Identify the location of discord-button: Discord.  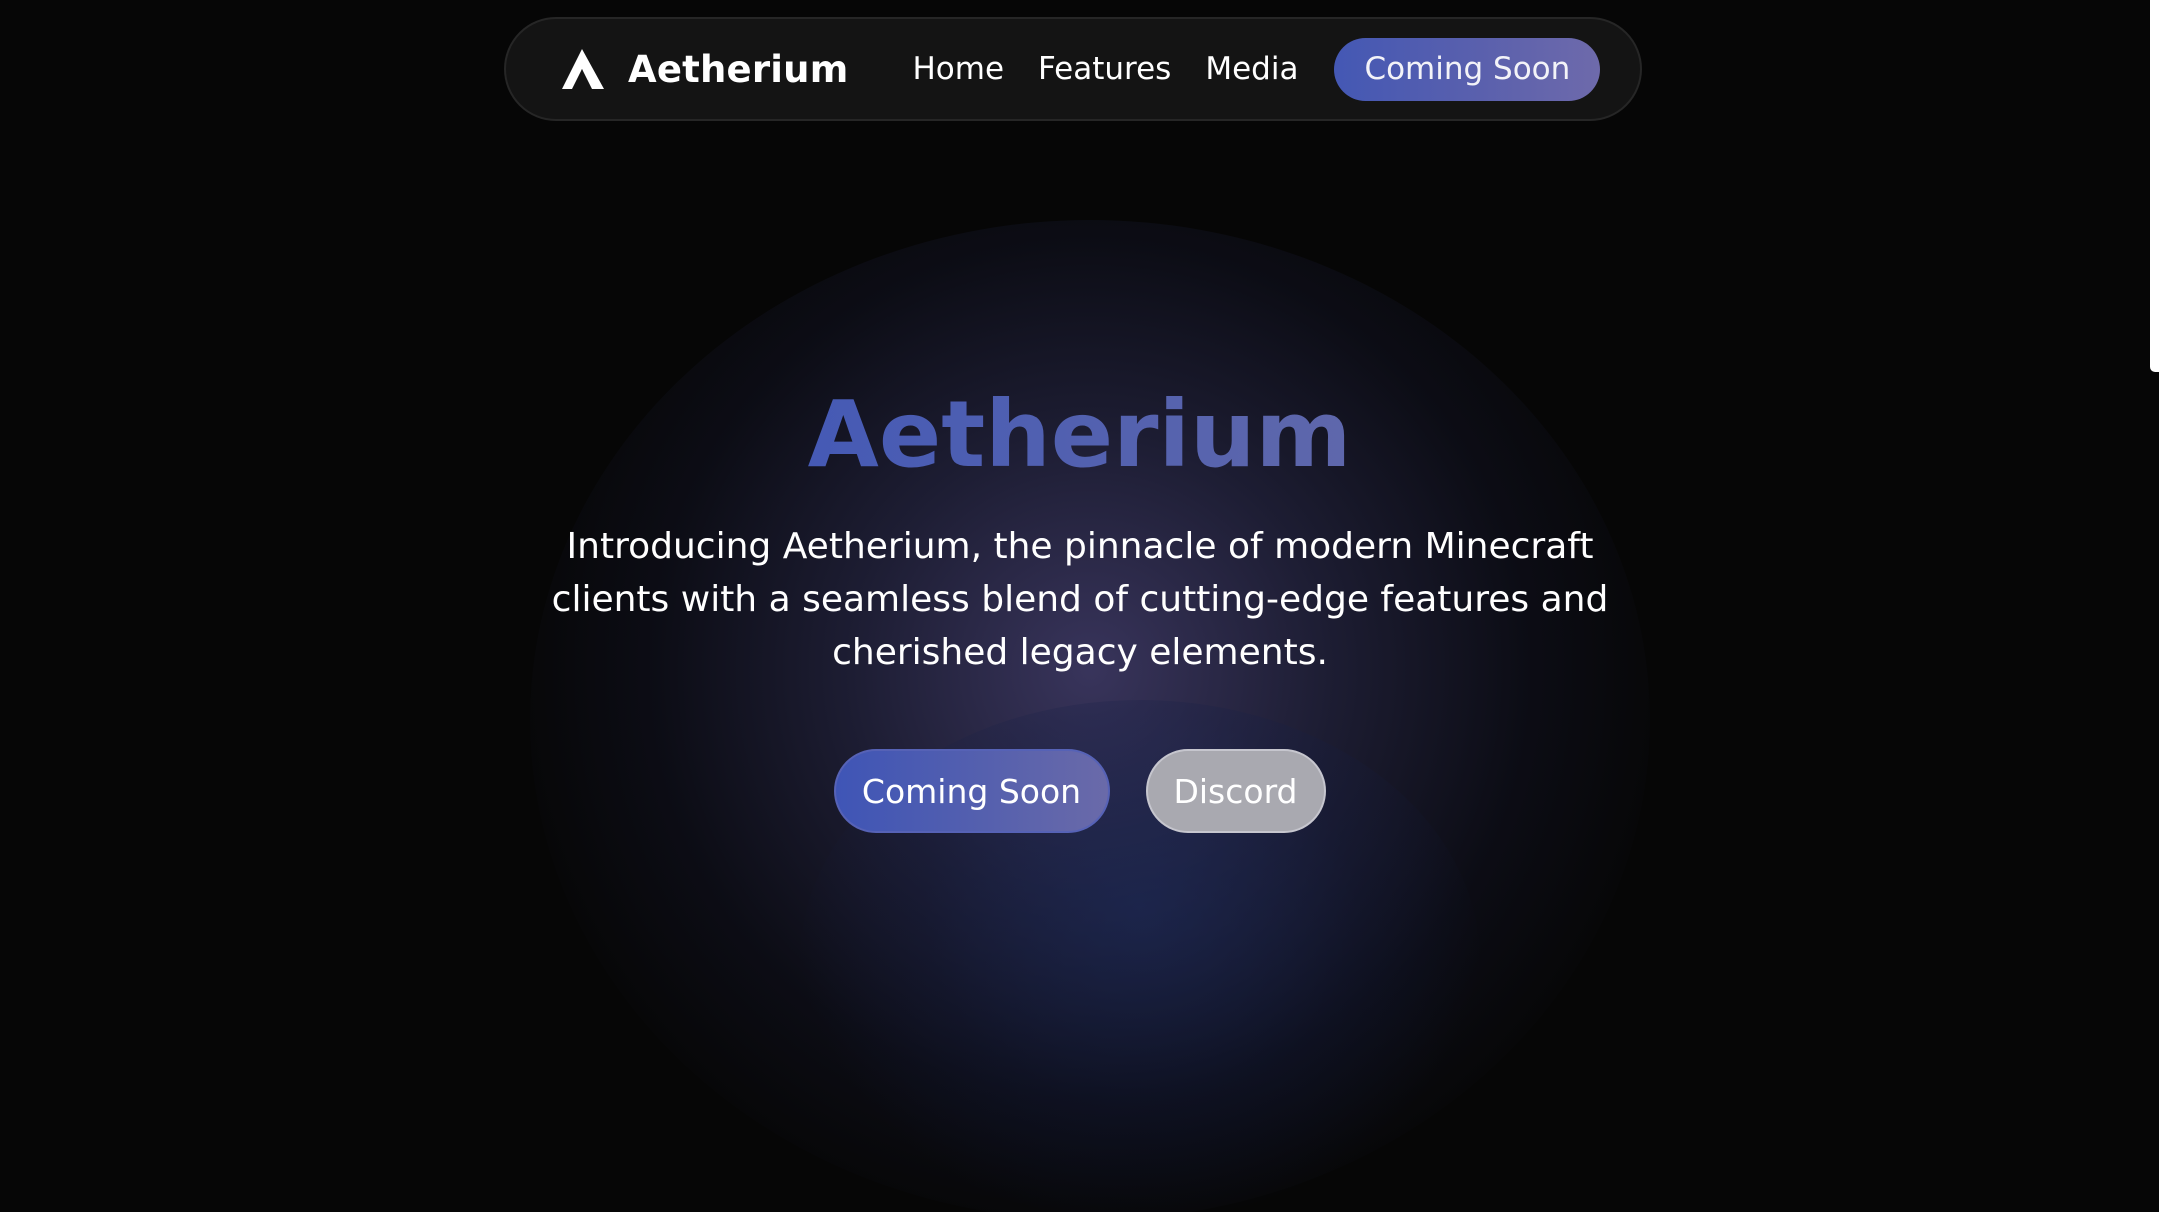
(1235, 791).